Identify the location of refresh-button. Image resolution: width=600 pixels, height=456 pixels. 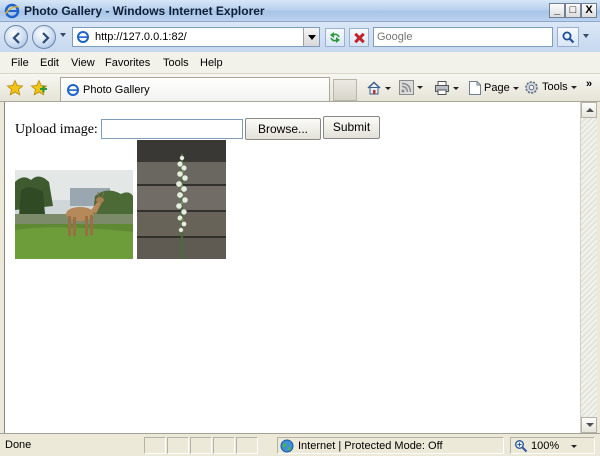
(335, 37).